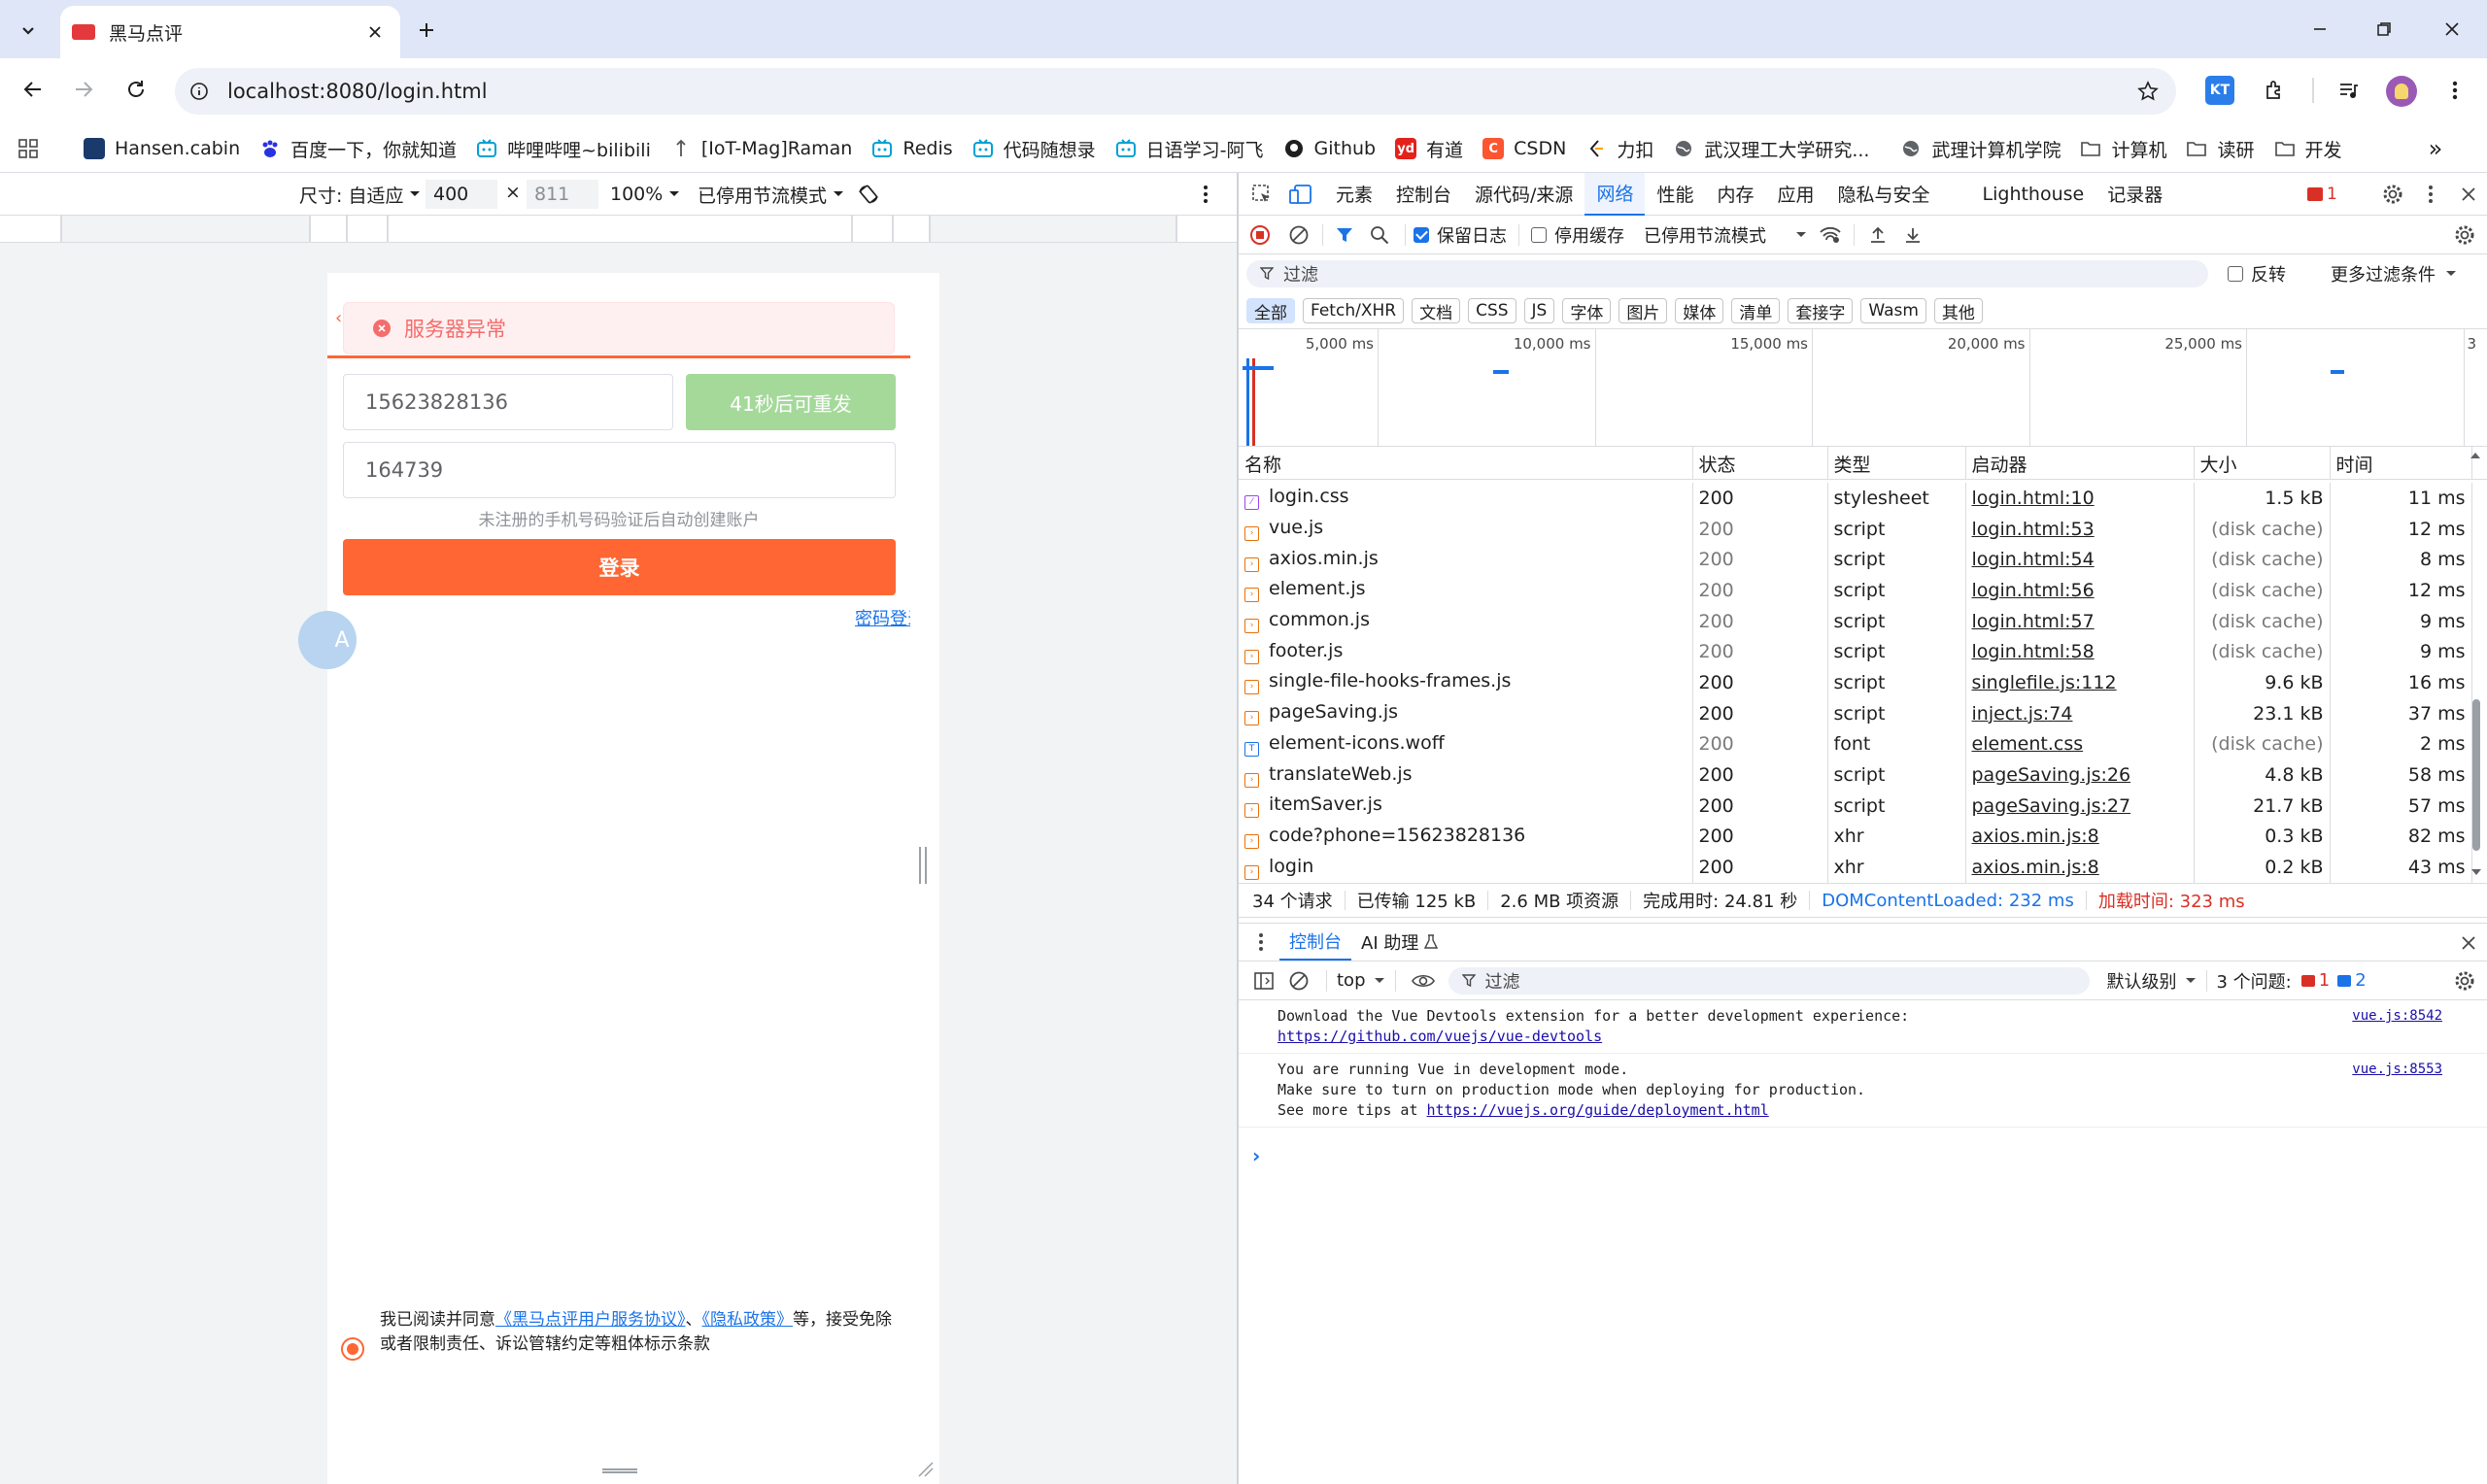  I want to click on dimension-select: 尺寸: 自适应, so click(360, 194).